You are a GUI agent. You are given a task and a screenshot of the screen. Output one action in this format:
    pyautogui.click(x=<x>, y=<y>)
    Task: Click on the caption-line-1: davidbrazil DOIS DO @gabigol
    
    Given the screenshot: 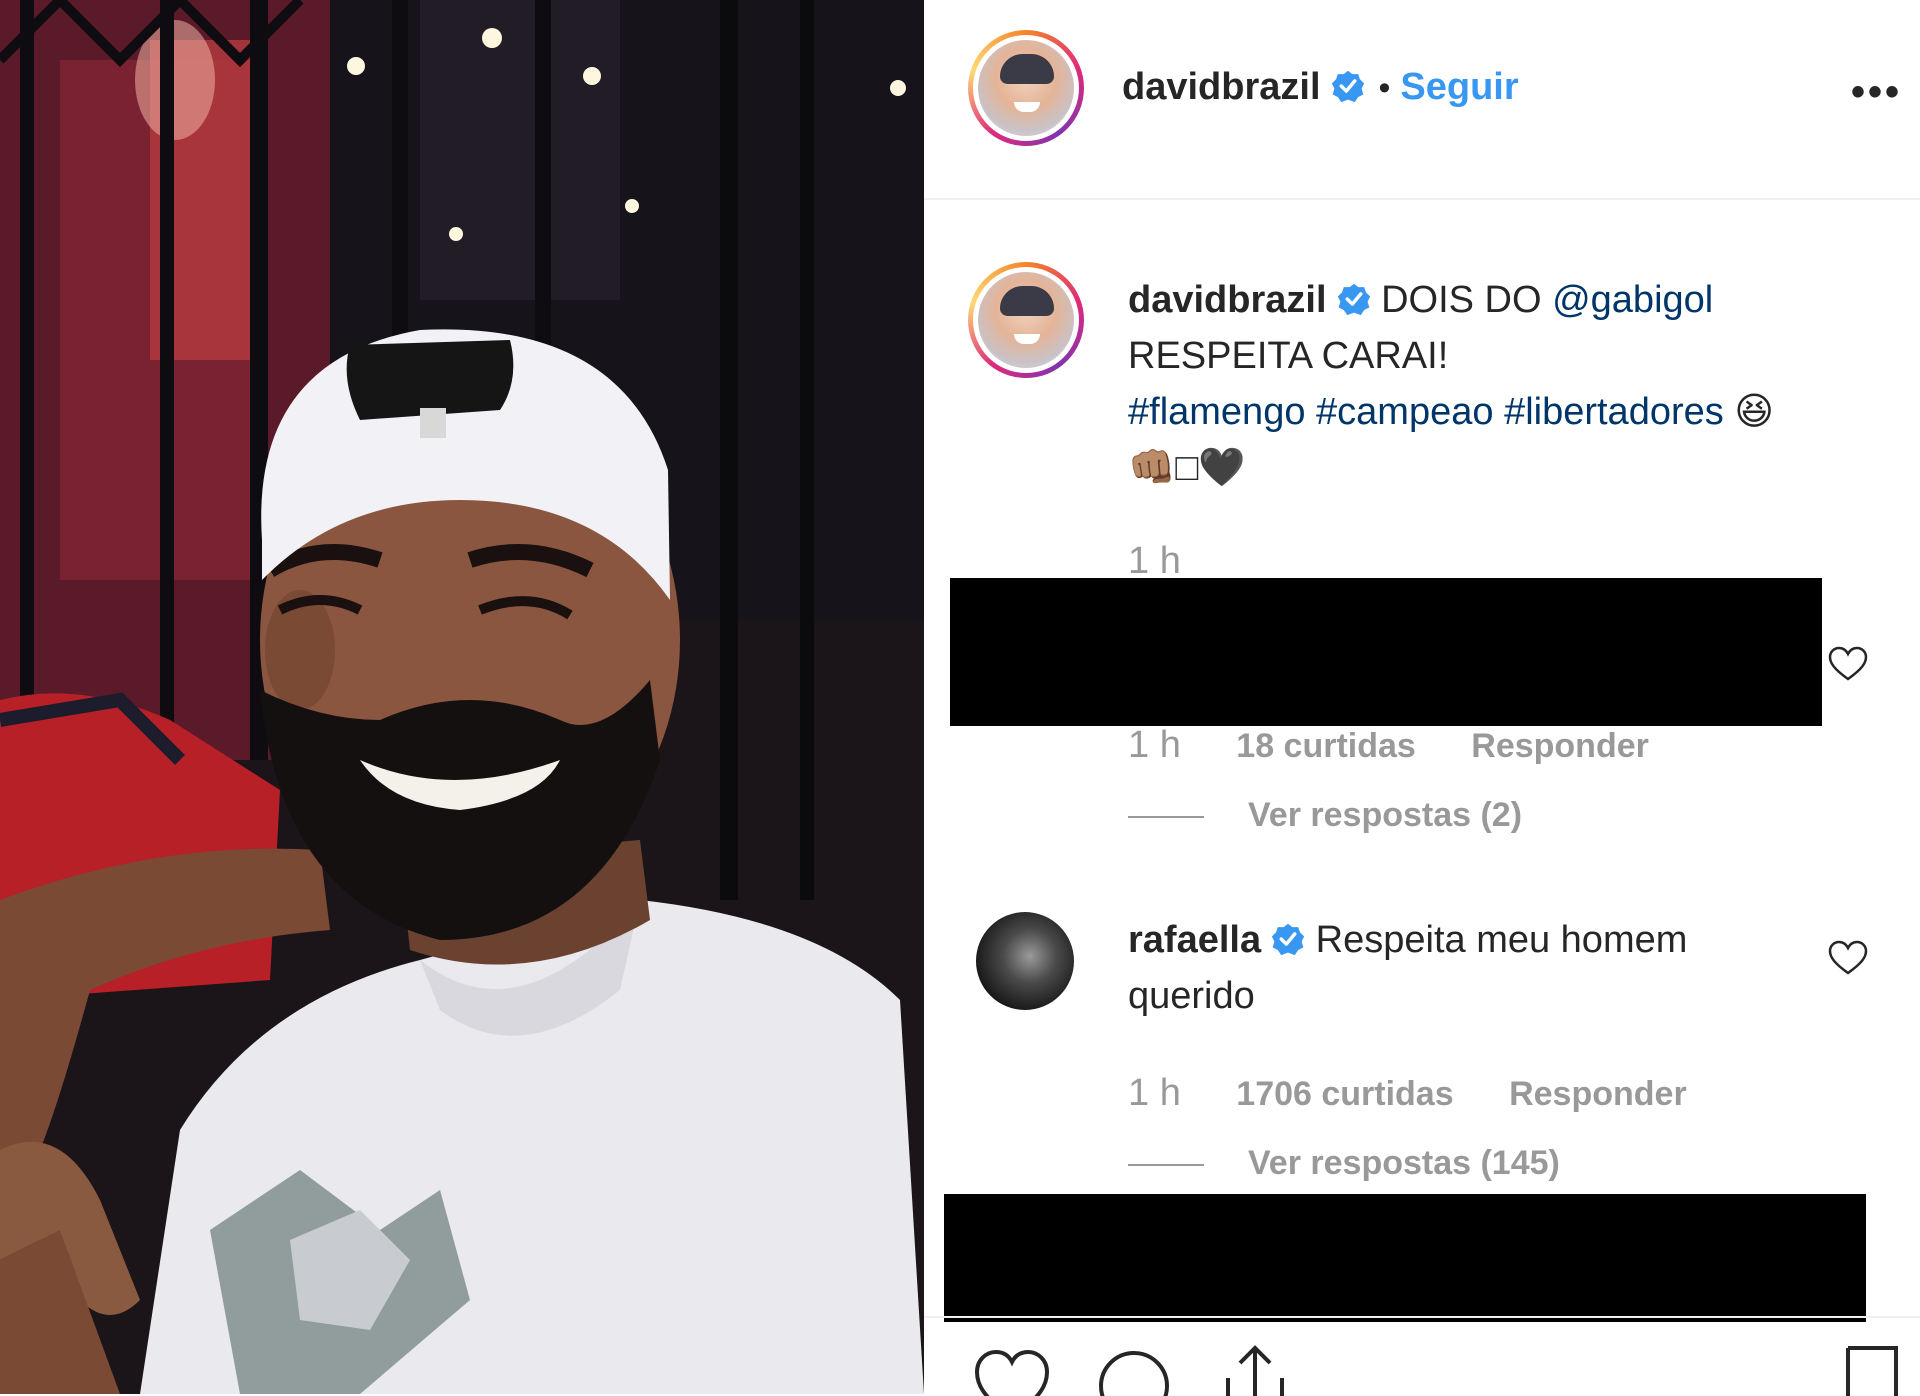 What is the action you would take?
    pyautogui.click(x=1420, y=300)
    